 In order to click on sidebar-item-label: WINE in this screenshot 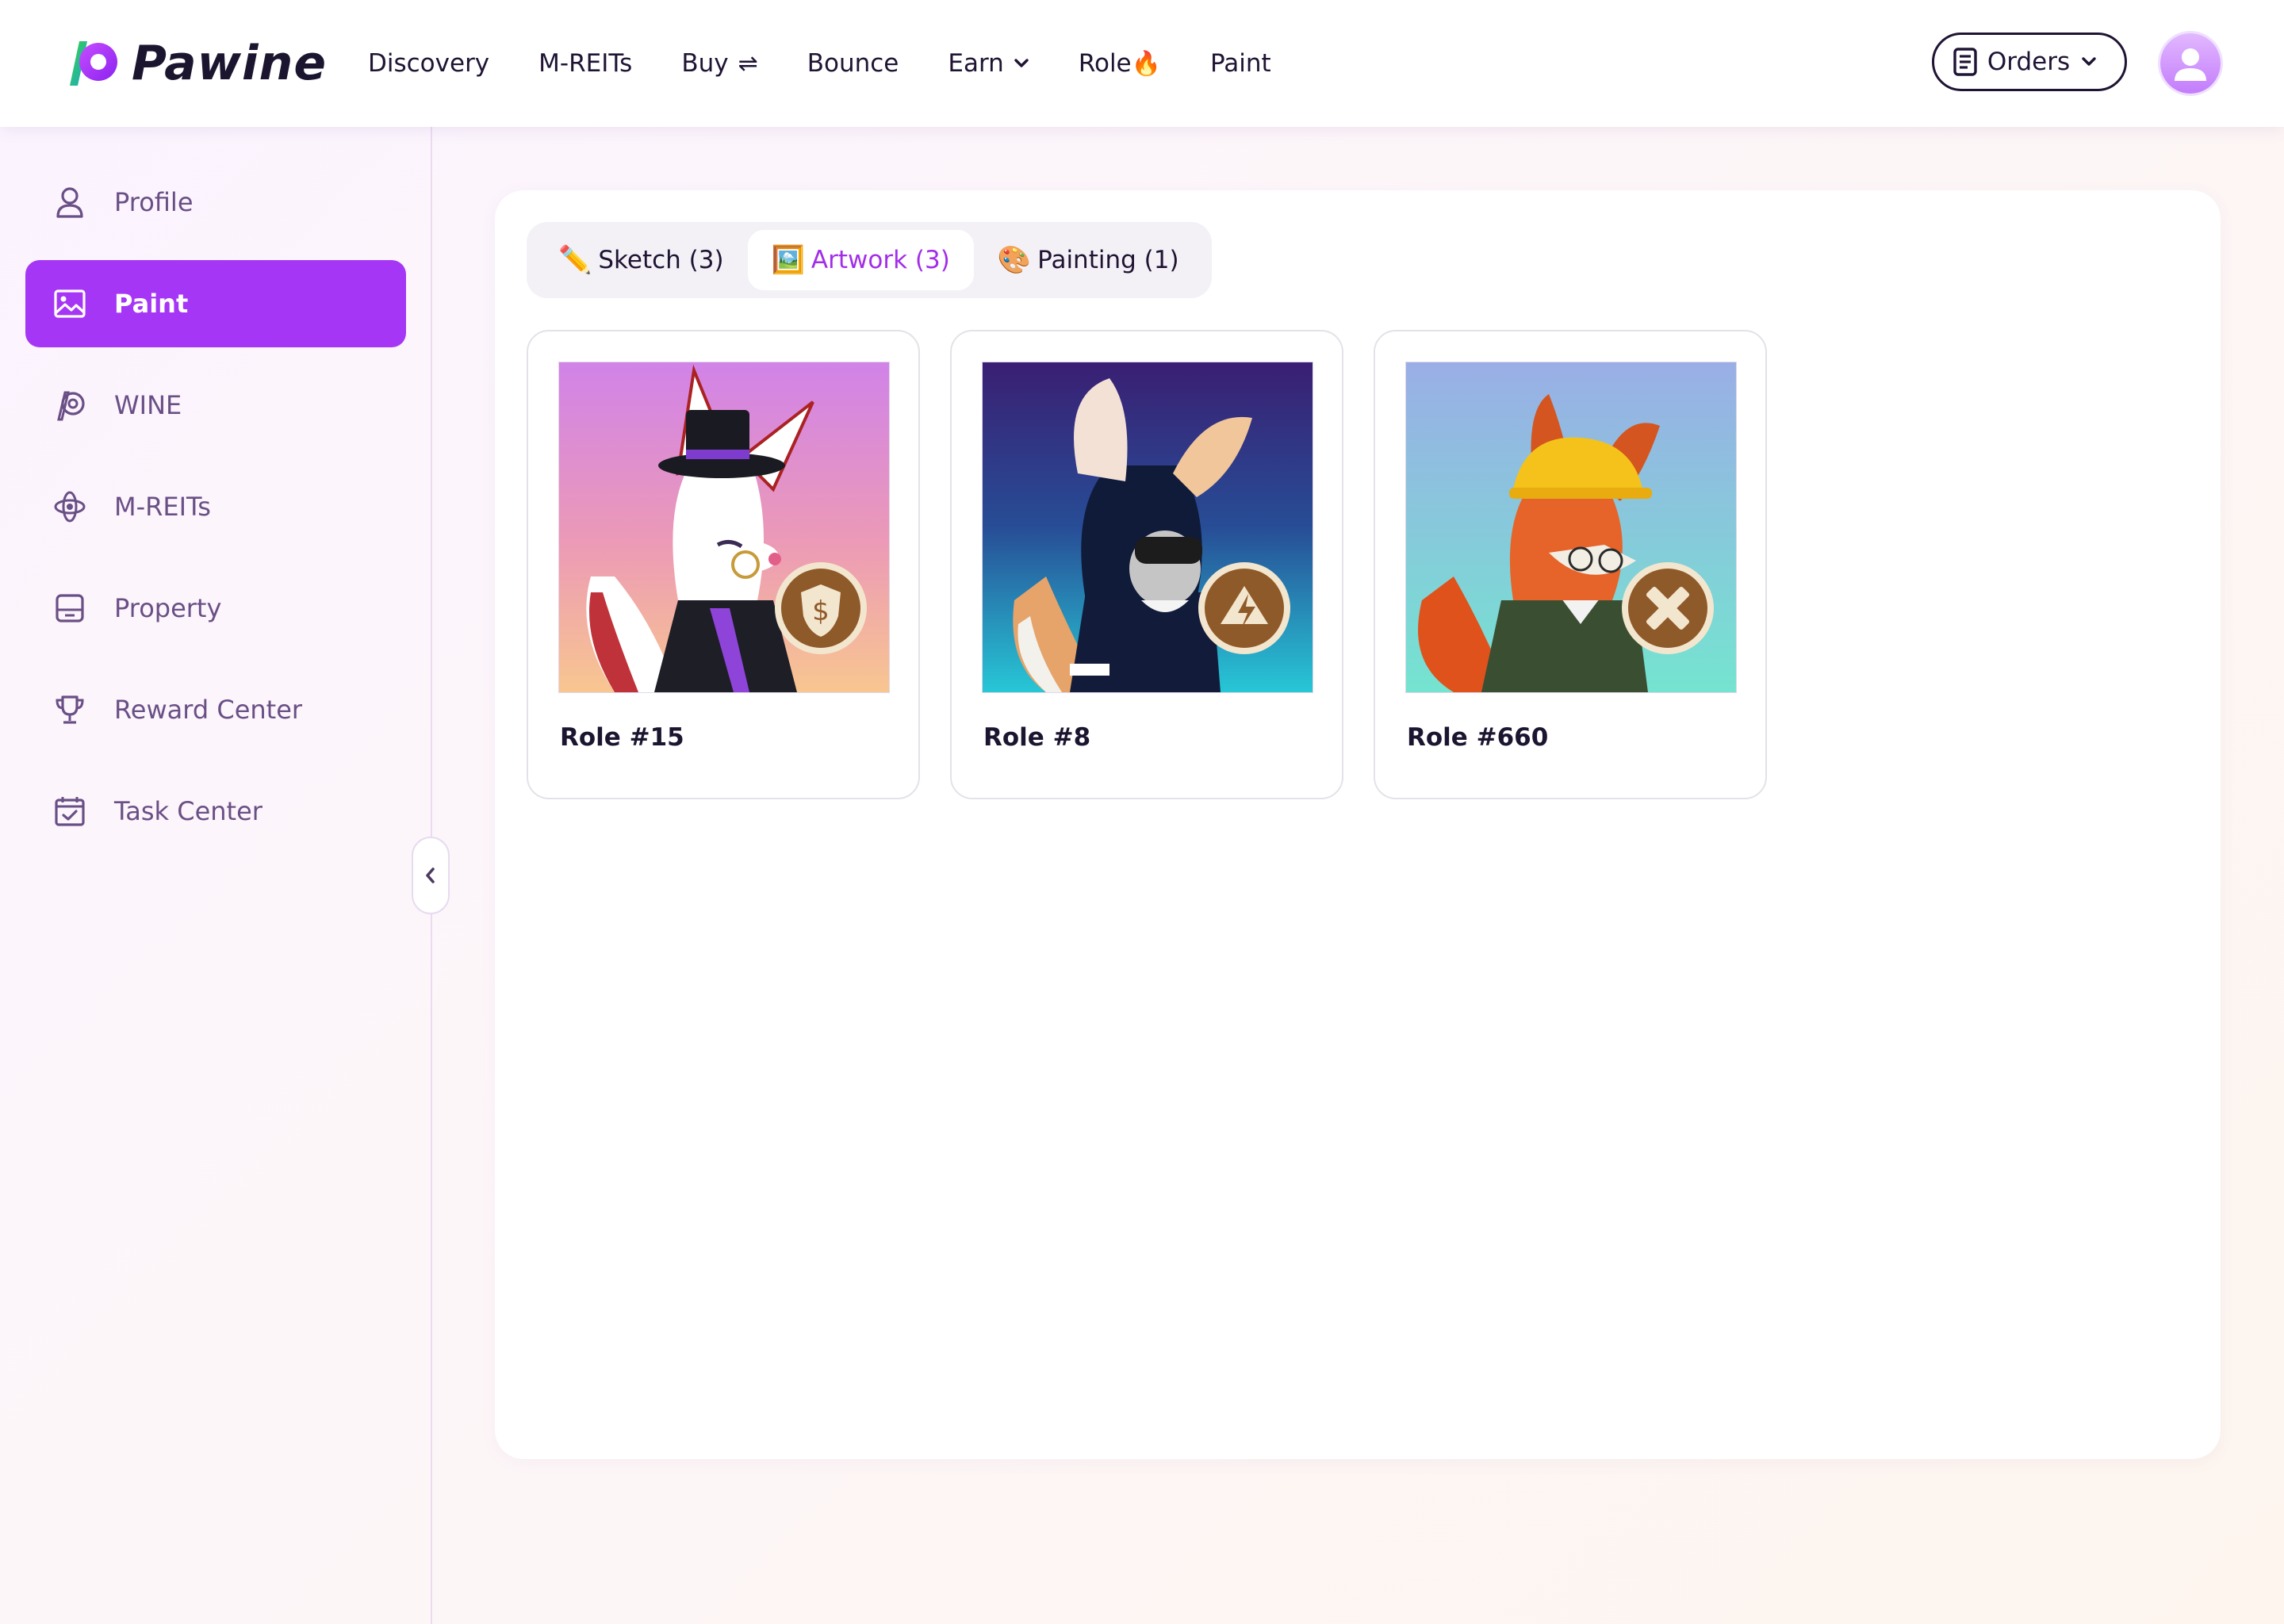, I will do `click(148, 405)`.